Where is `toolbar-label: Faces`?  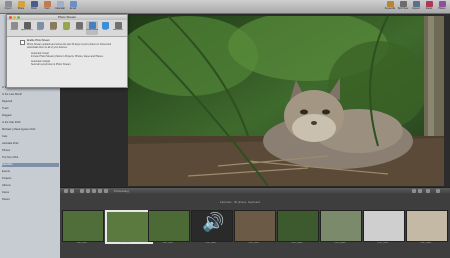 toolbar-label: Faces is located at coordinates (429, 8).